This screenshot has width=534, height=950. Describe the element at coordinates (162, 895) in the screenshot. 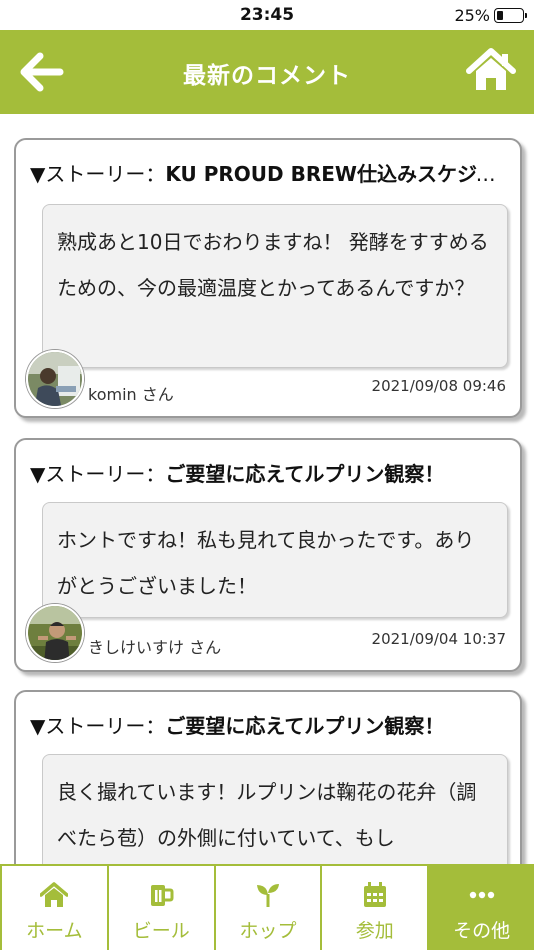

I see `beer-mug-icon` at that location.